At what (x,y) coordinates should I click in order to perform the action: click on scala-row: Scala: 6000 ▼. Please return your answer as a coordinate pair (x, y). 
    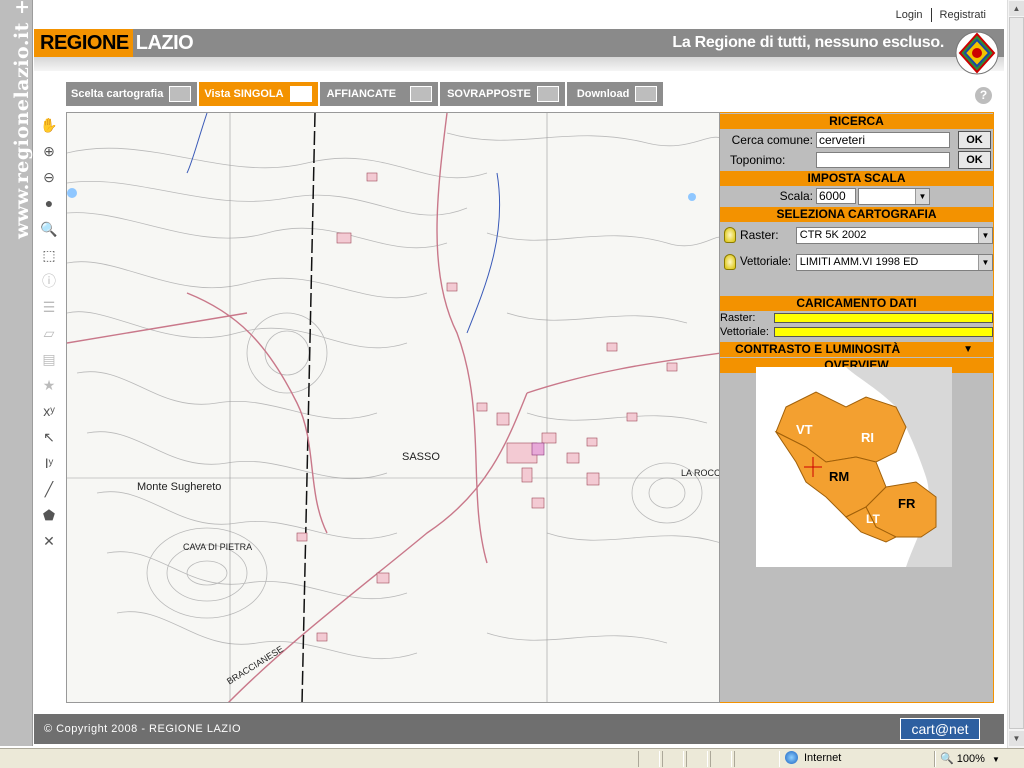
    Looking at the image, I should click on (856, 196).